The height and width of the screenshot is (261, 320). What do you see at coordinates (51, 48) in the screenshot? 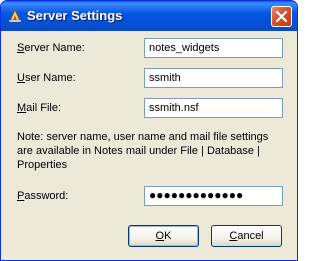
I see `server-name-label: Server Name:` at bounding box center [51, 48].